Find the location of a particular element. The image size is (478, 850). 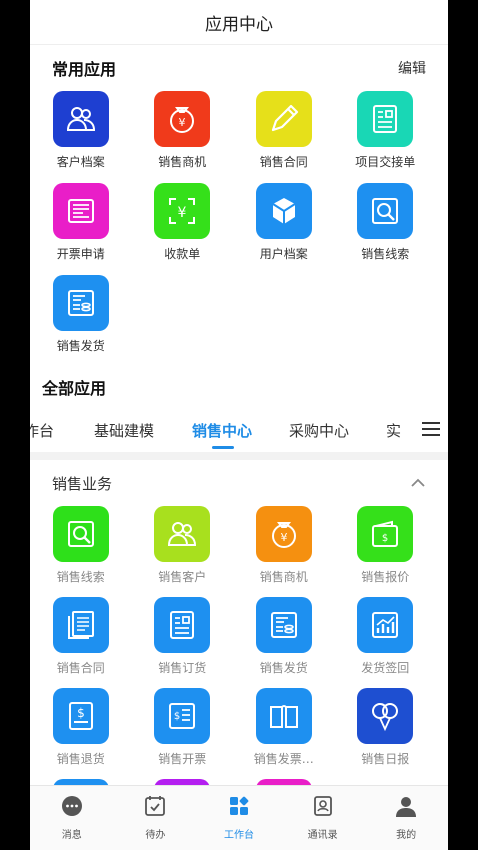

return-doc-icon: $ is located at coordinates (80, 716).